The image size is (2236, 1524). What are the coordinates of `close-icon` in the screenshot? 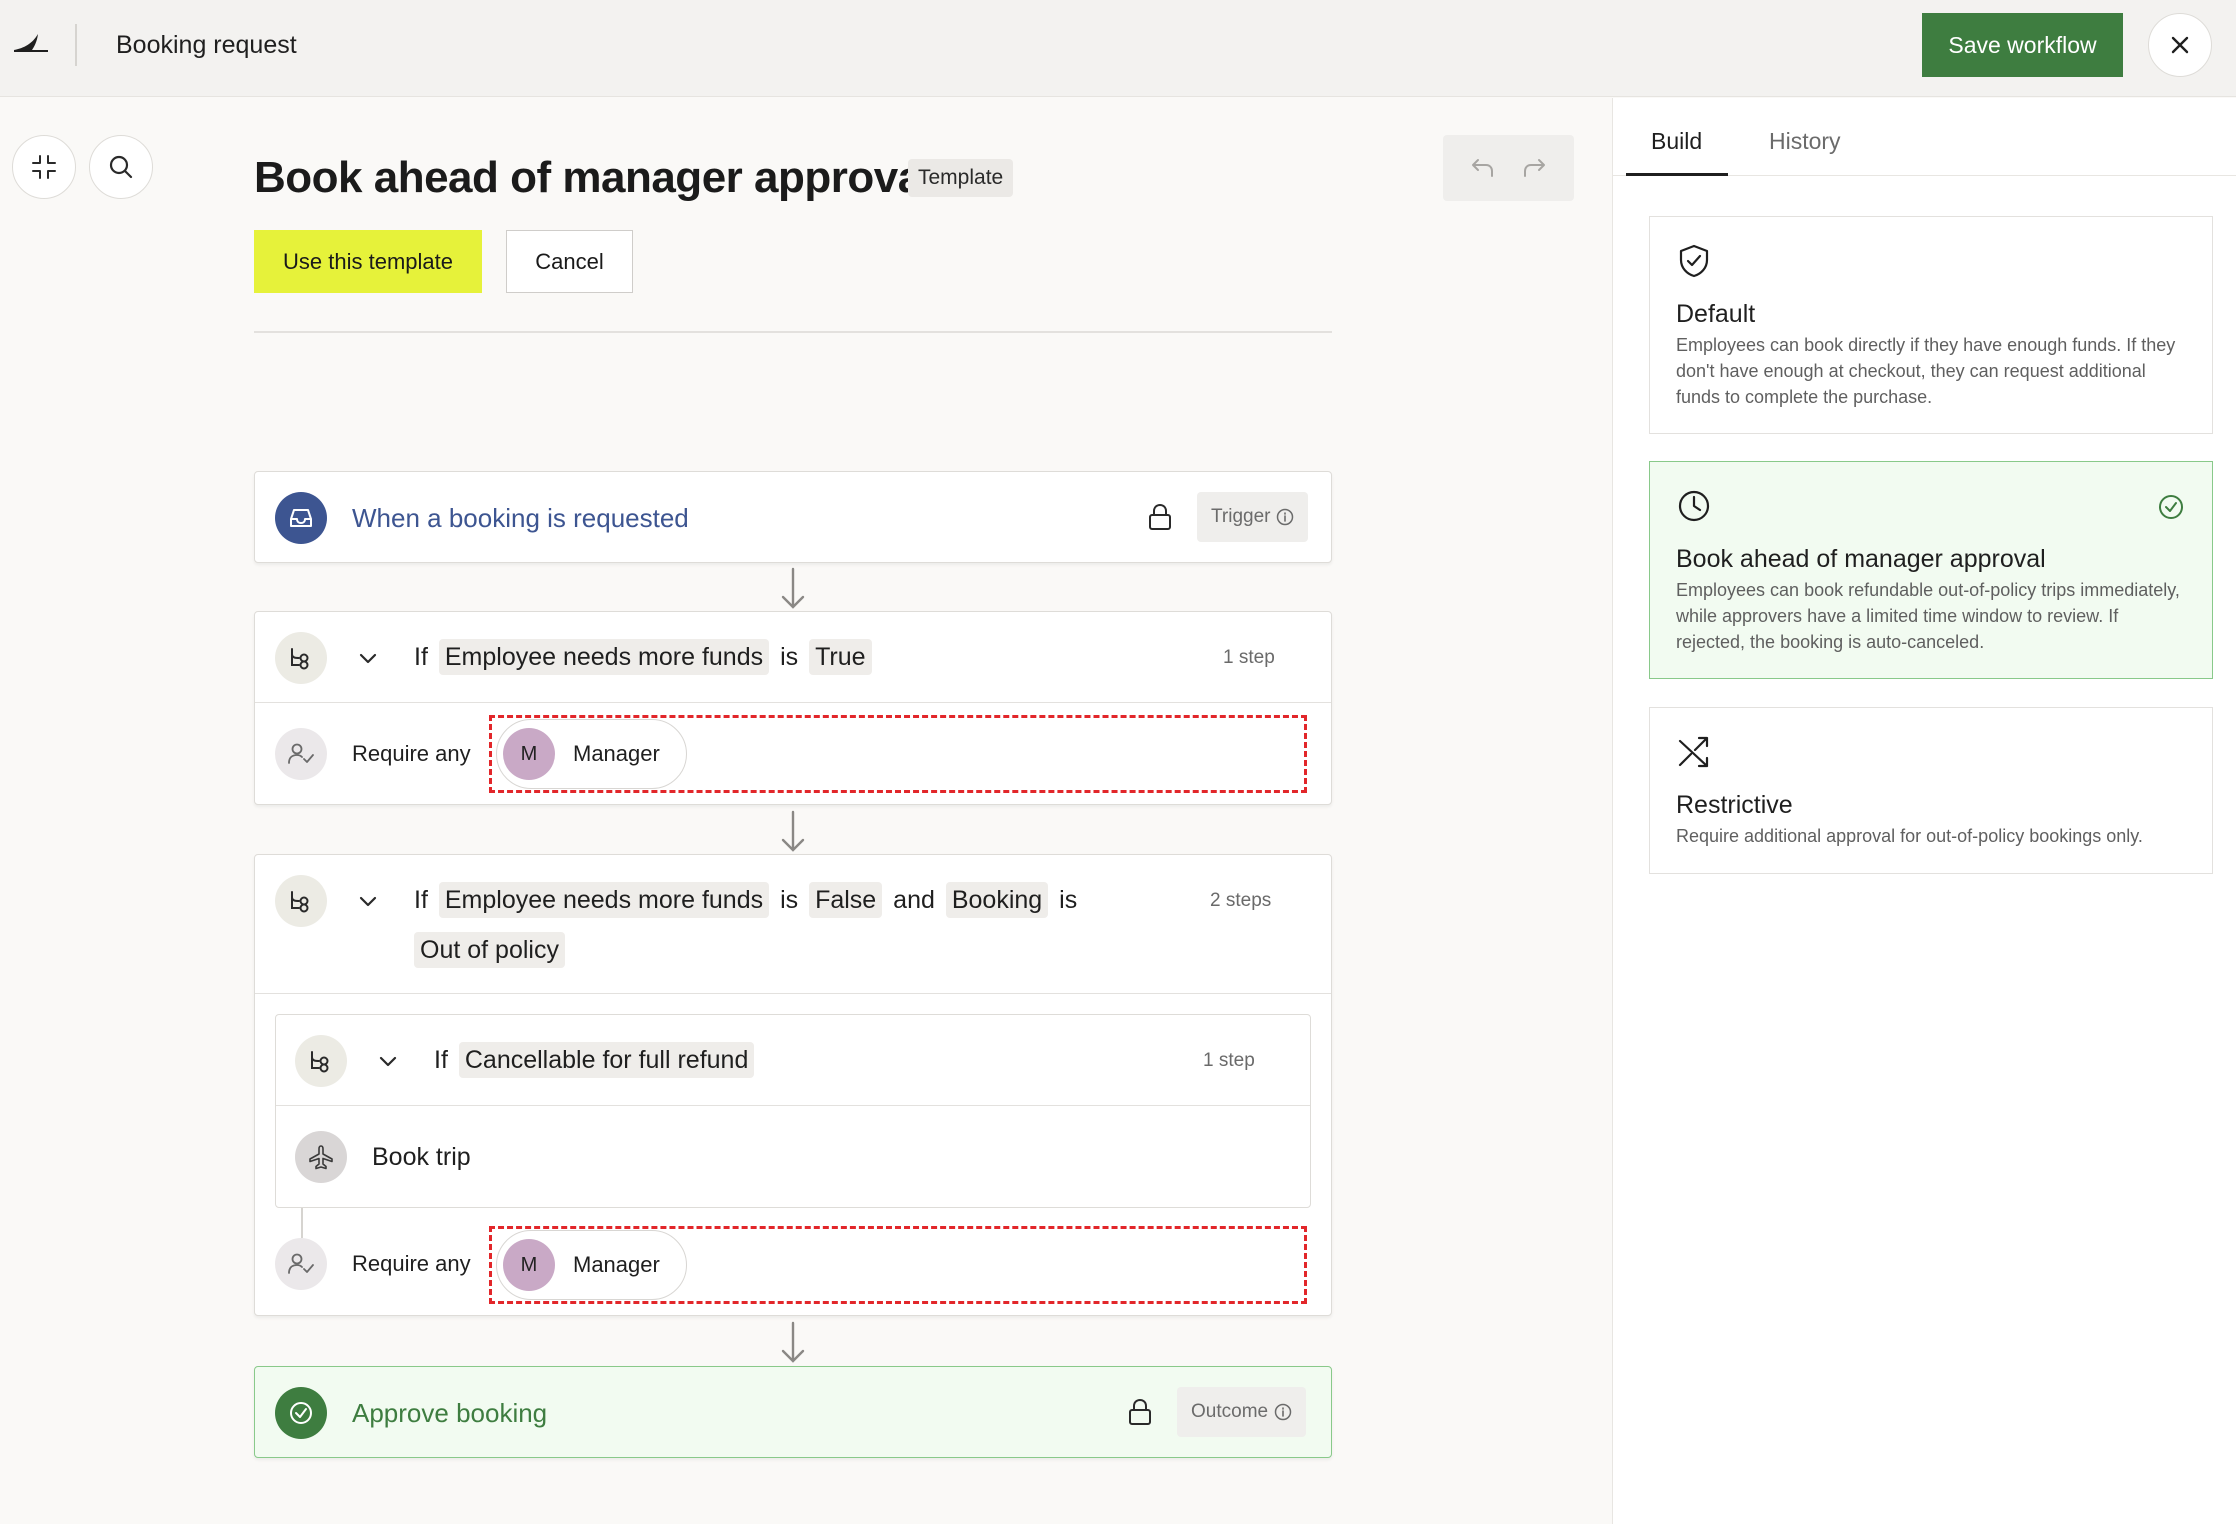 It's located at (2180, 45).